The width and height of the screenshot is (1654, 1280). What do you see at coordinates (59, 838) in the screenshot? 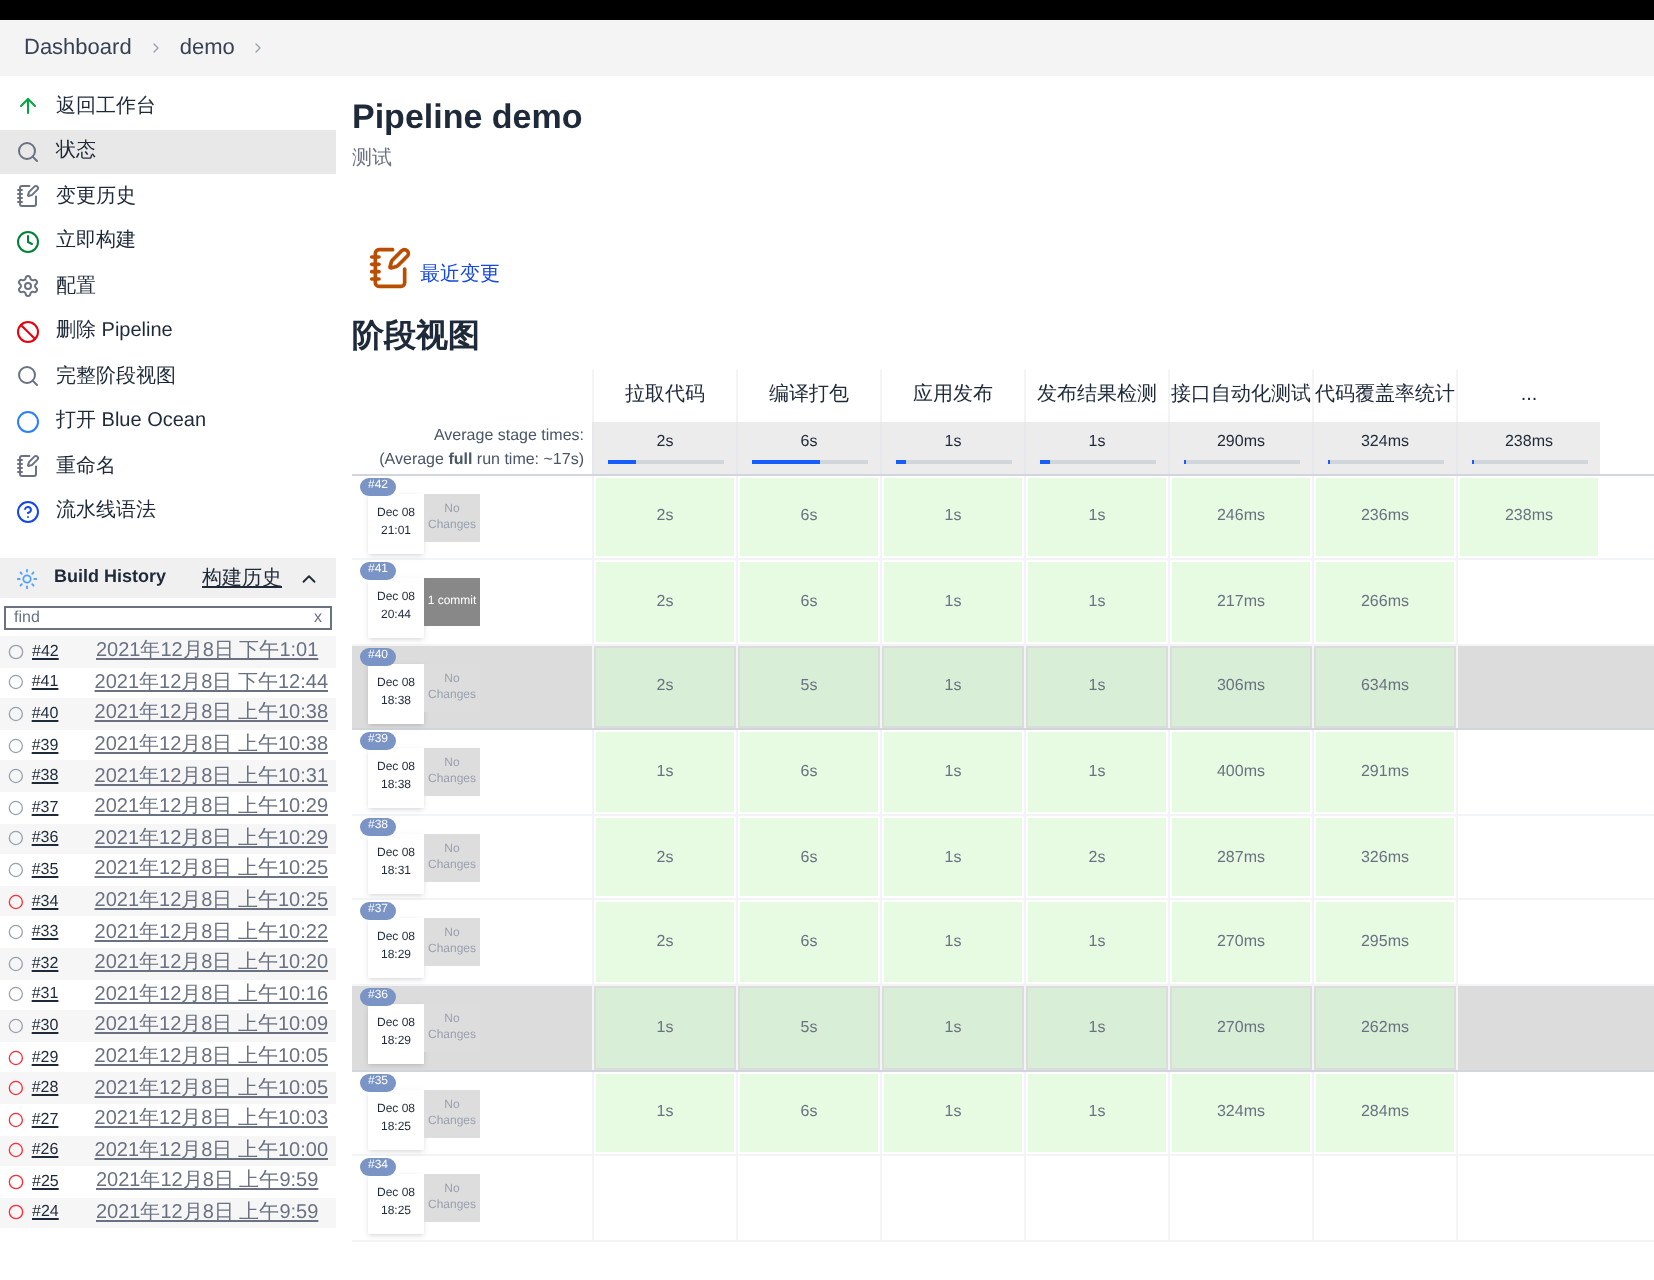
I see `build-link: #36` at bounding box center [59, 838].